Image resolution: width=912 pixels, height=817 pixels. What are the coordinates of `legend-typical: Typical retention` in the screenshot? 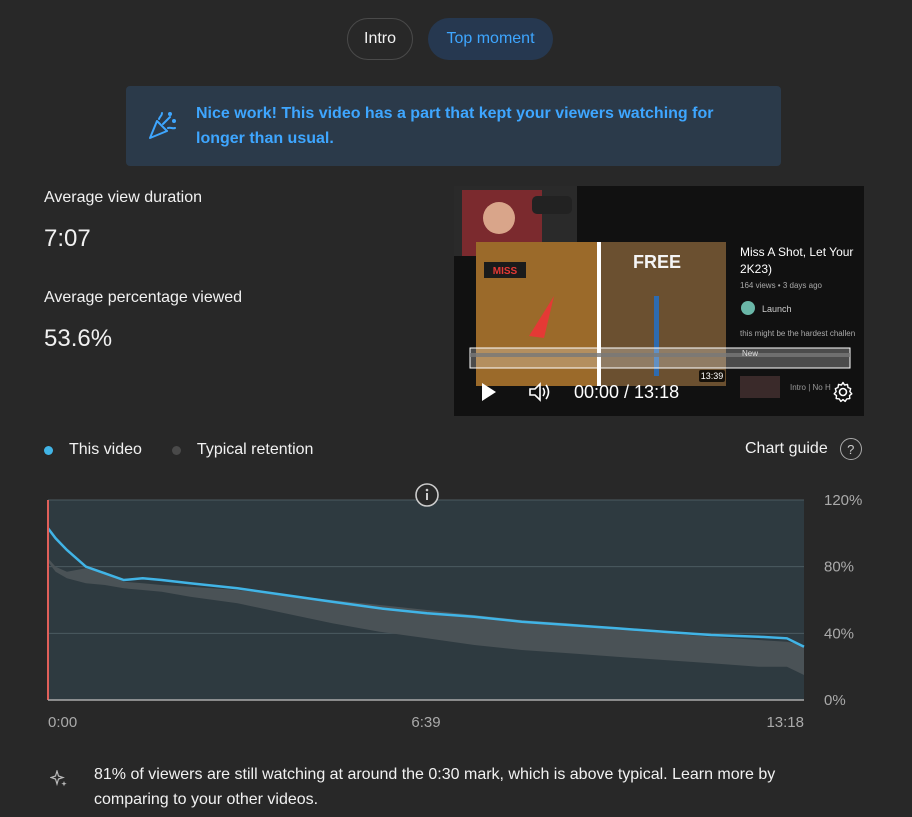 It's located at (242, 450).